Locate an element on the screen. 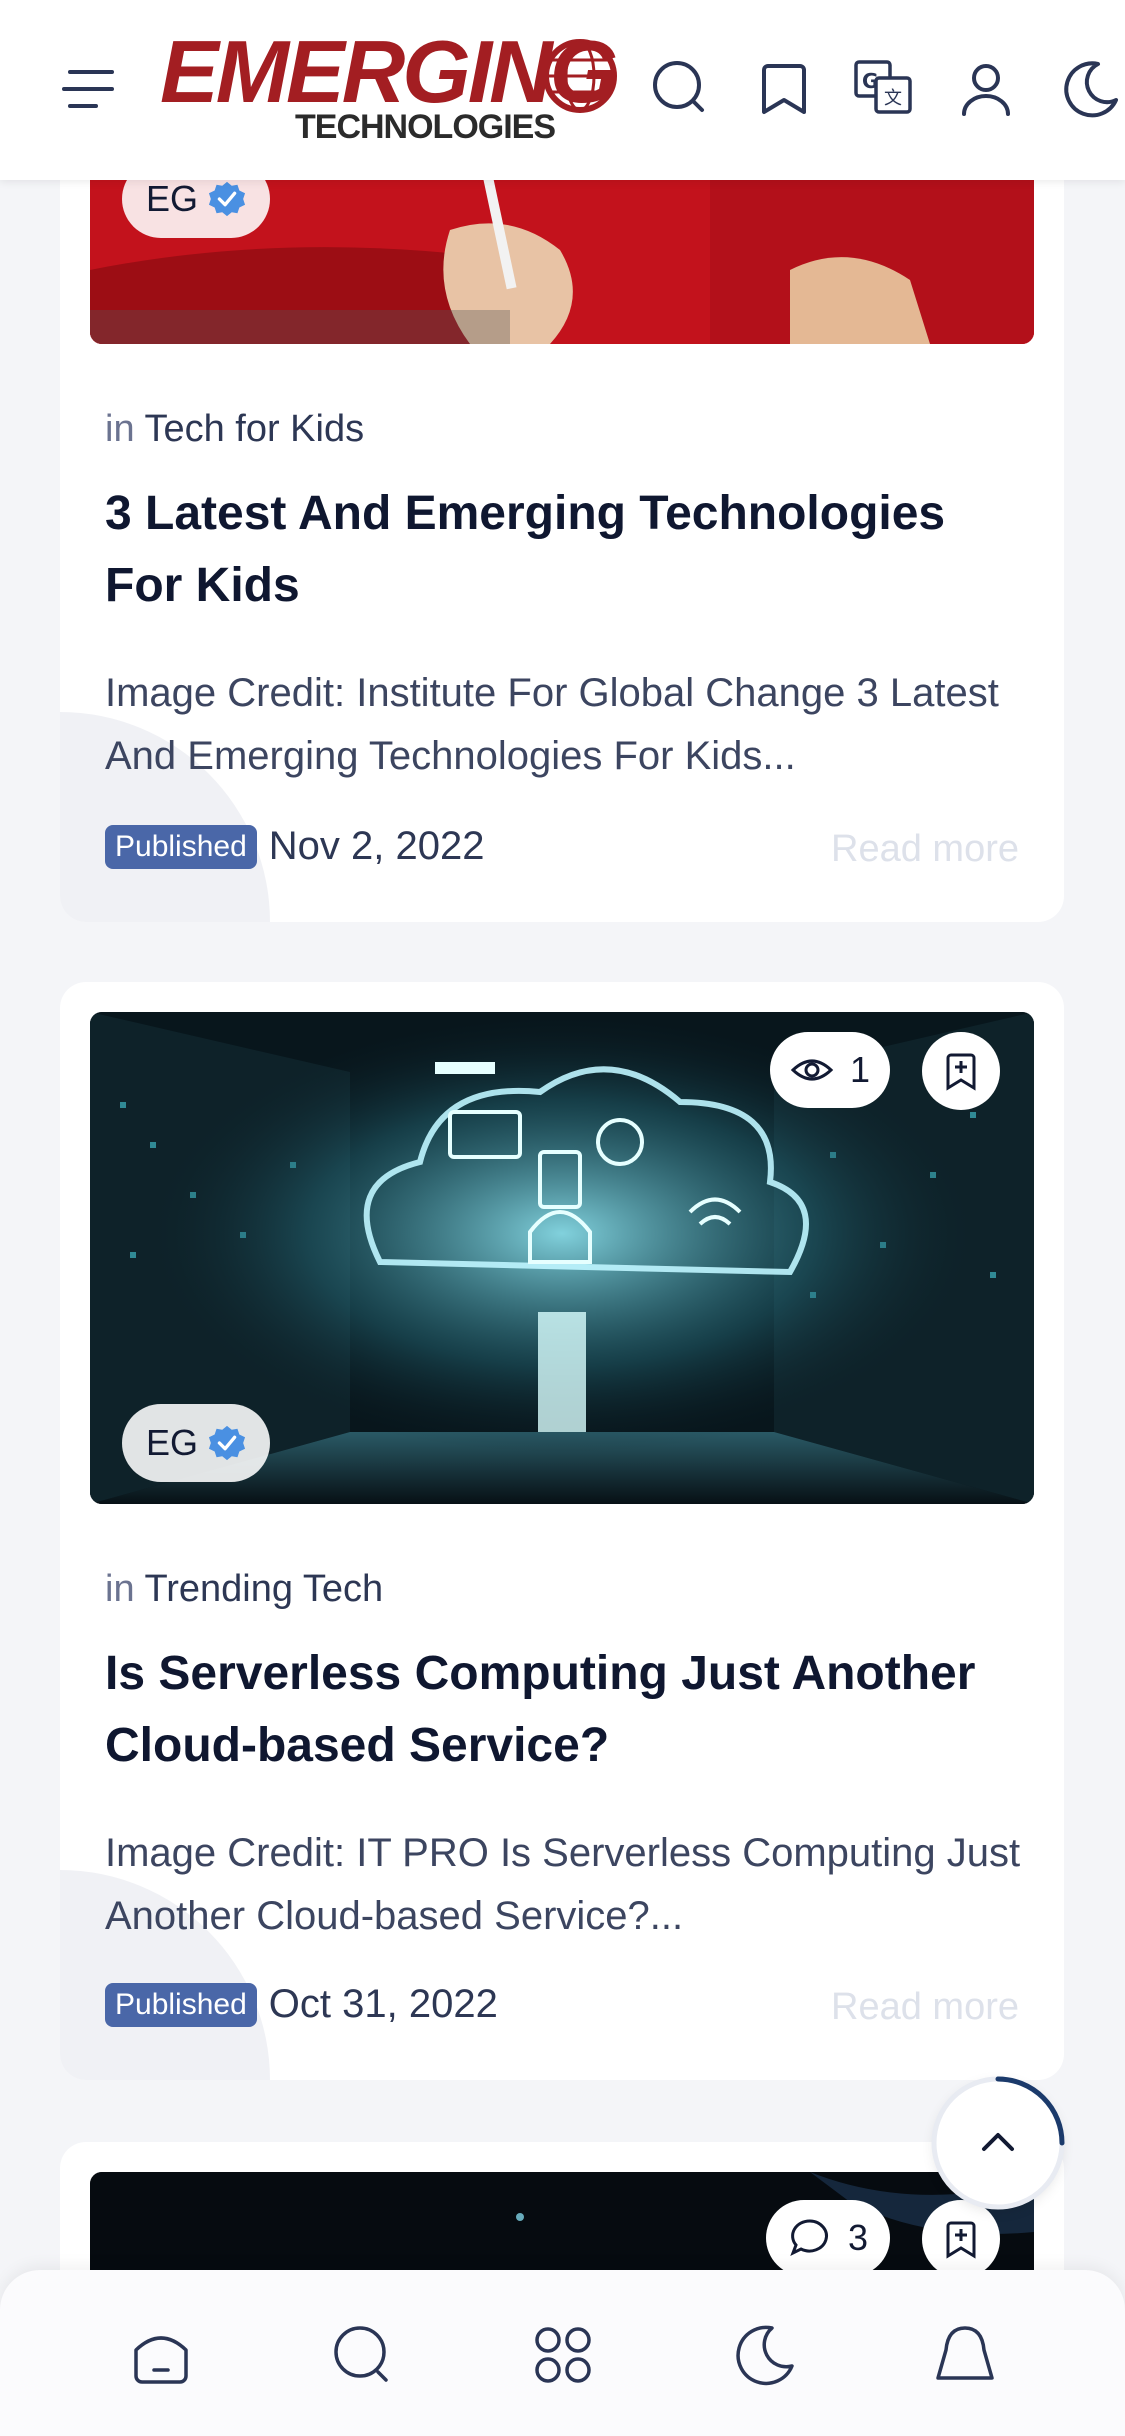  post-category: in Tech for Kids is located at coordinates (234, 429).